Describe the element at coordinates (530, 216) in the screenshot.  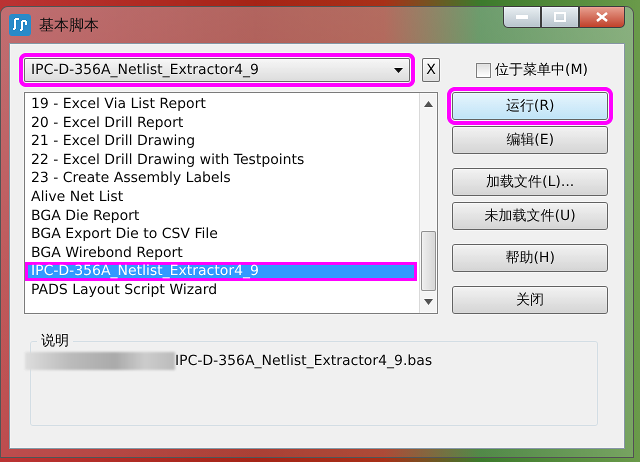
I see `action-button: 未加载文件(U)` at that location.